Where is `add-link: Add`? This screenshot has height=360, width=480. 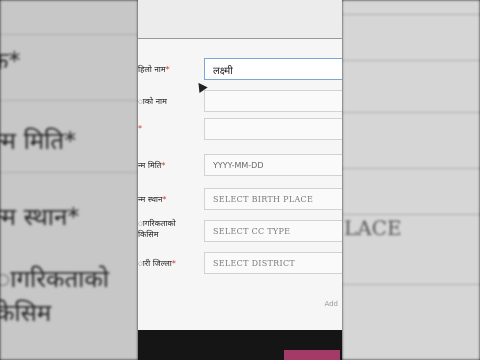
add-link: Add is located at coordinates (331, 304).